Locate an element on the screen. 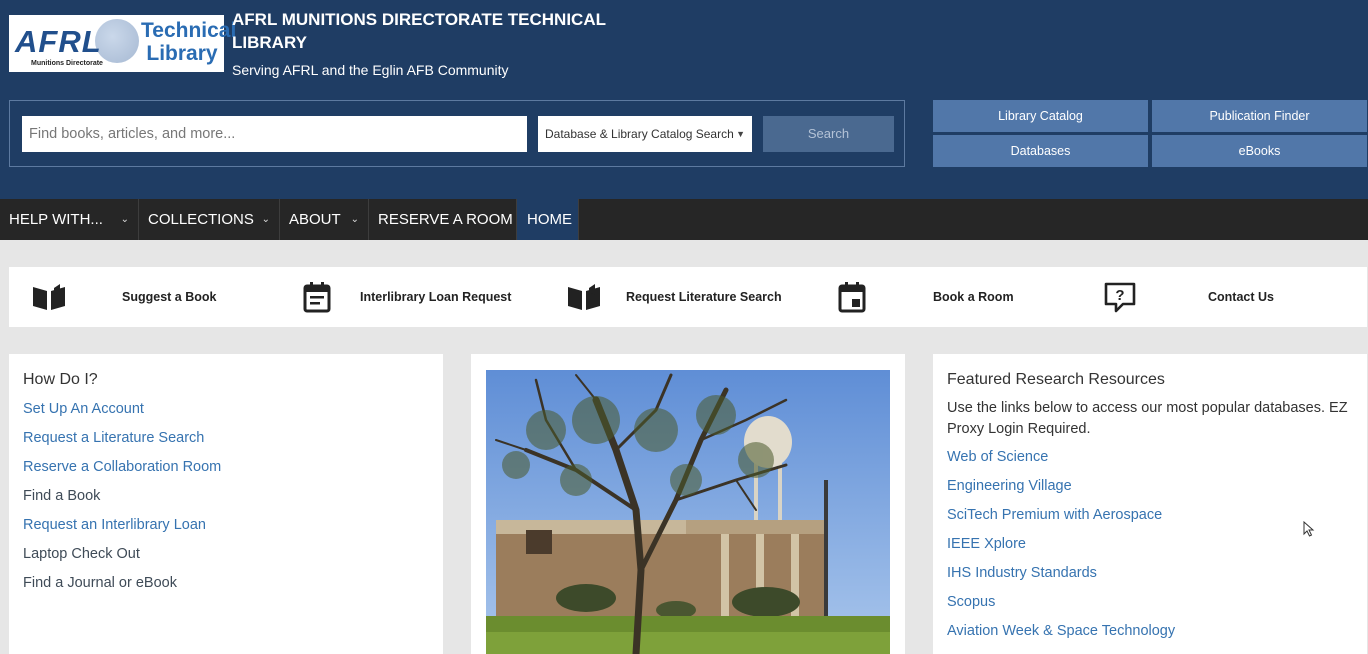 The image size is (1368, 654). nav-collections-label: COLLECTIONS is located at coordinates (201, 219).